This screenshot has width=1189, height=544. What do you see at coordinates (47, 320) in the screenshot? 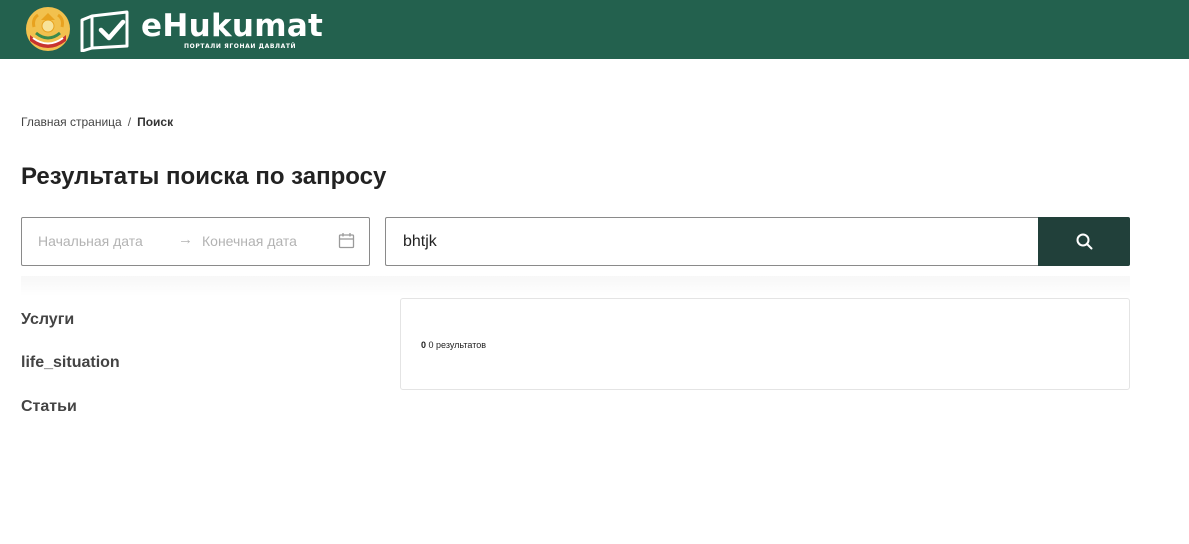
I see `sidebar-item-services: Услуги` at bounding box center [47, 320].